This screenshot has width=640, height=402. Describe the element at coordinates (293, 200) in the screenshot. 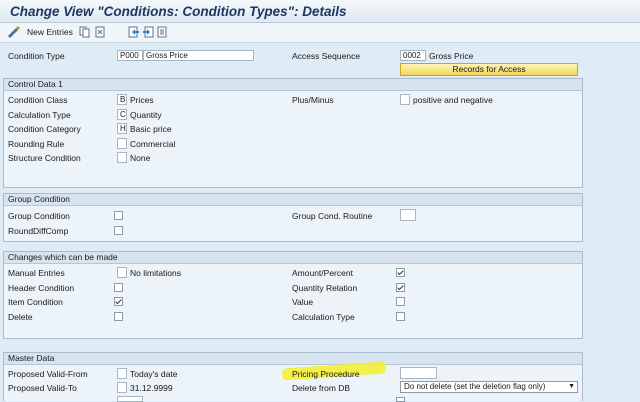

I see `group-condition-title: Group Condition` at that location.